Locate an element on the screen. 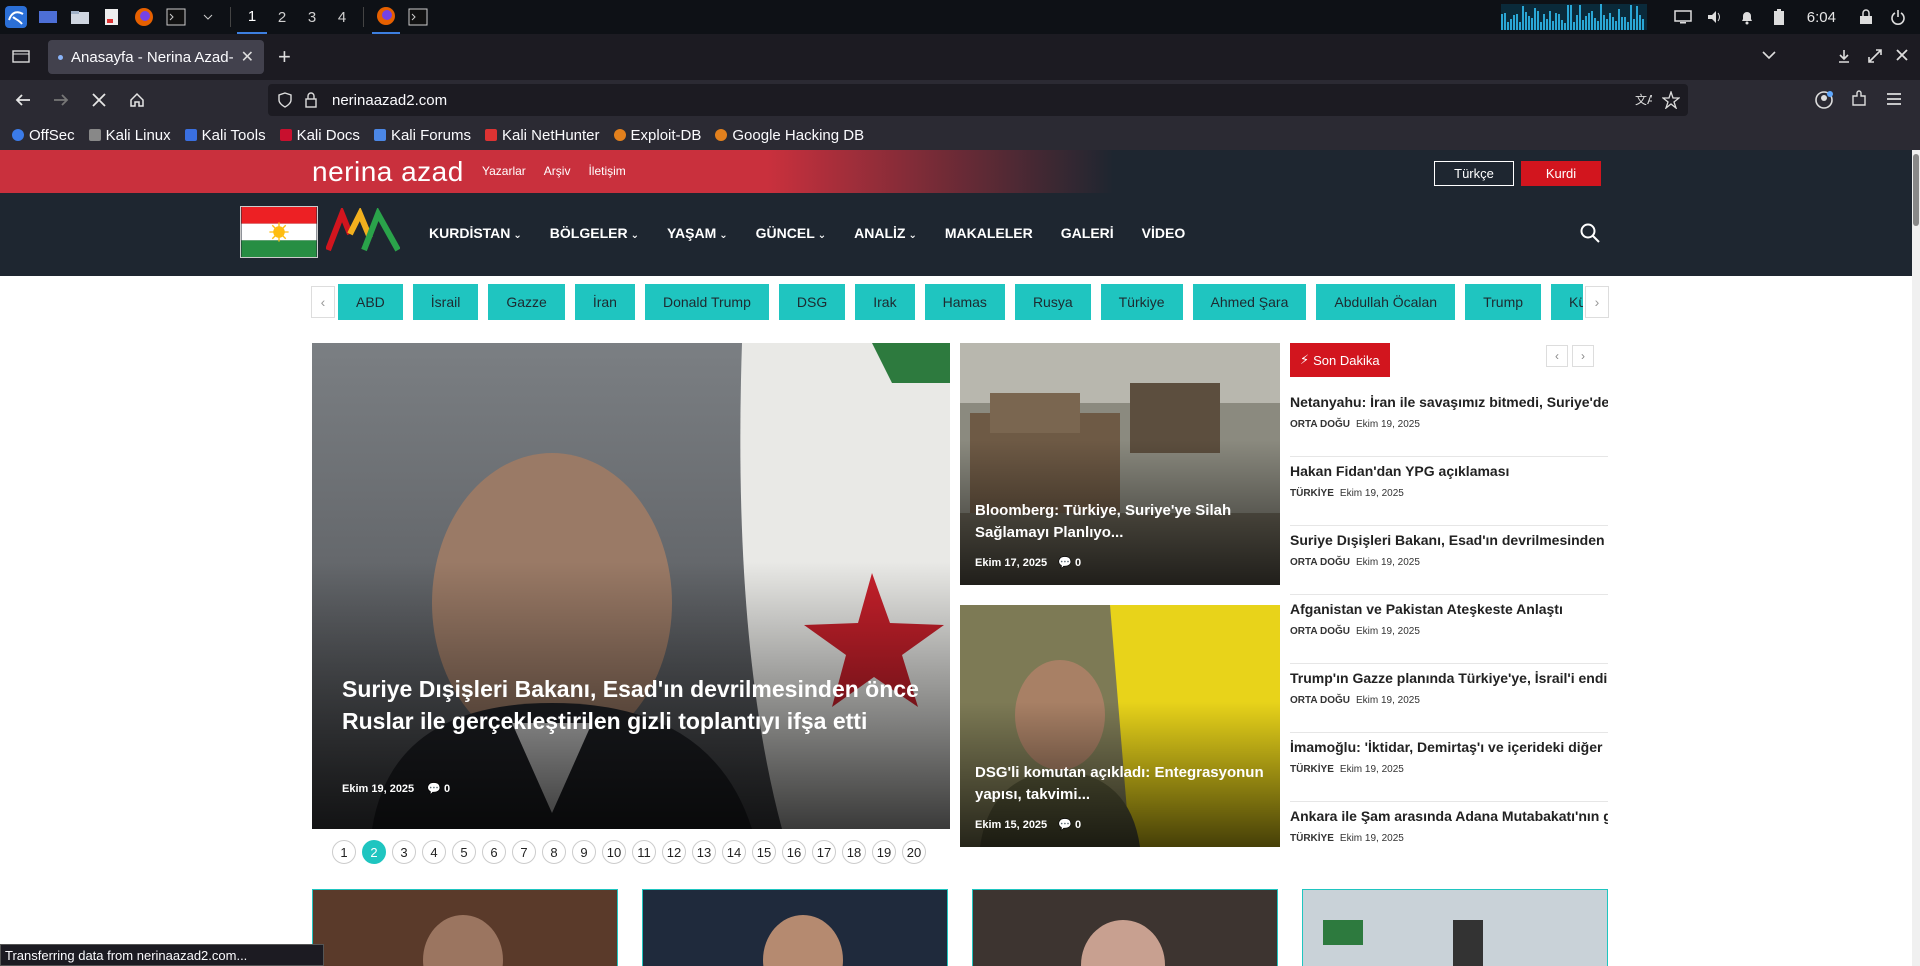 The width and height of the screenshot is (1920, 966). breaking-prev-button: ‹ is located at coordinates (1557, 356).